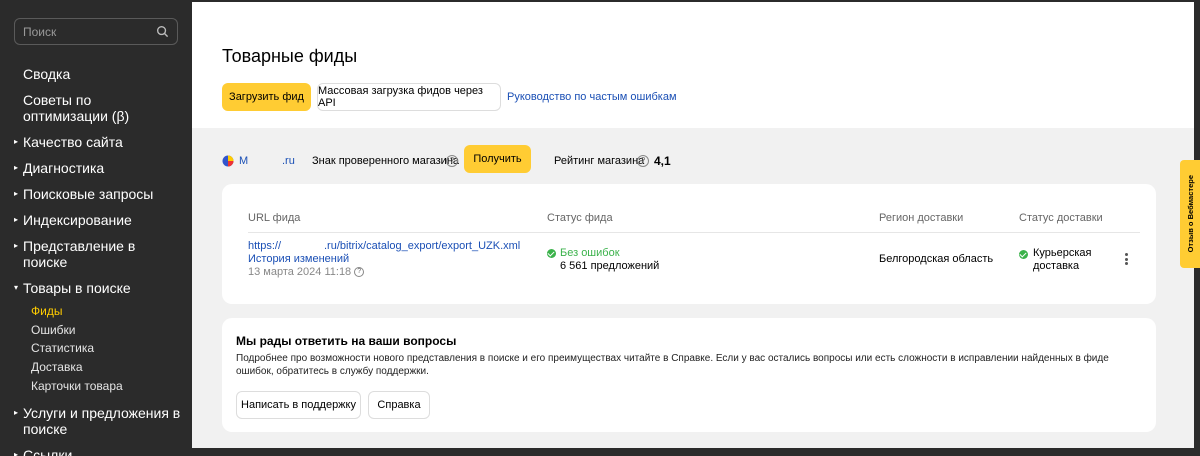  What do you see at coordinates (298, 259) in the screenshot?
I see `history-link: История изменений` at bounding box center [298, 259].